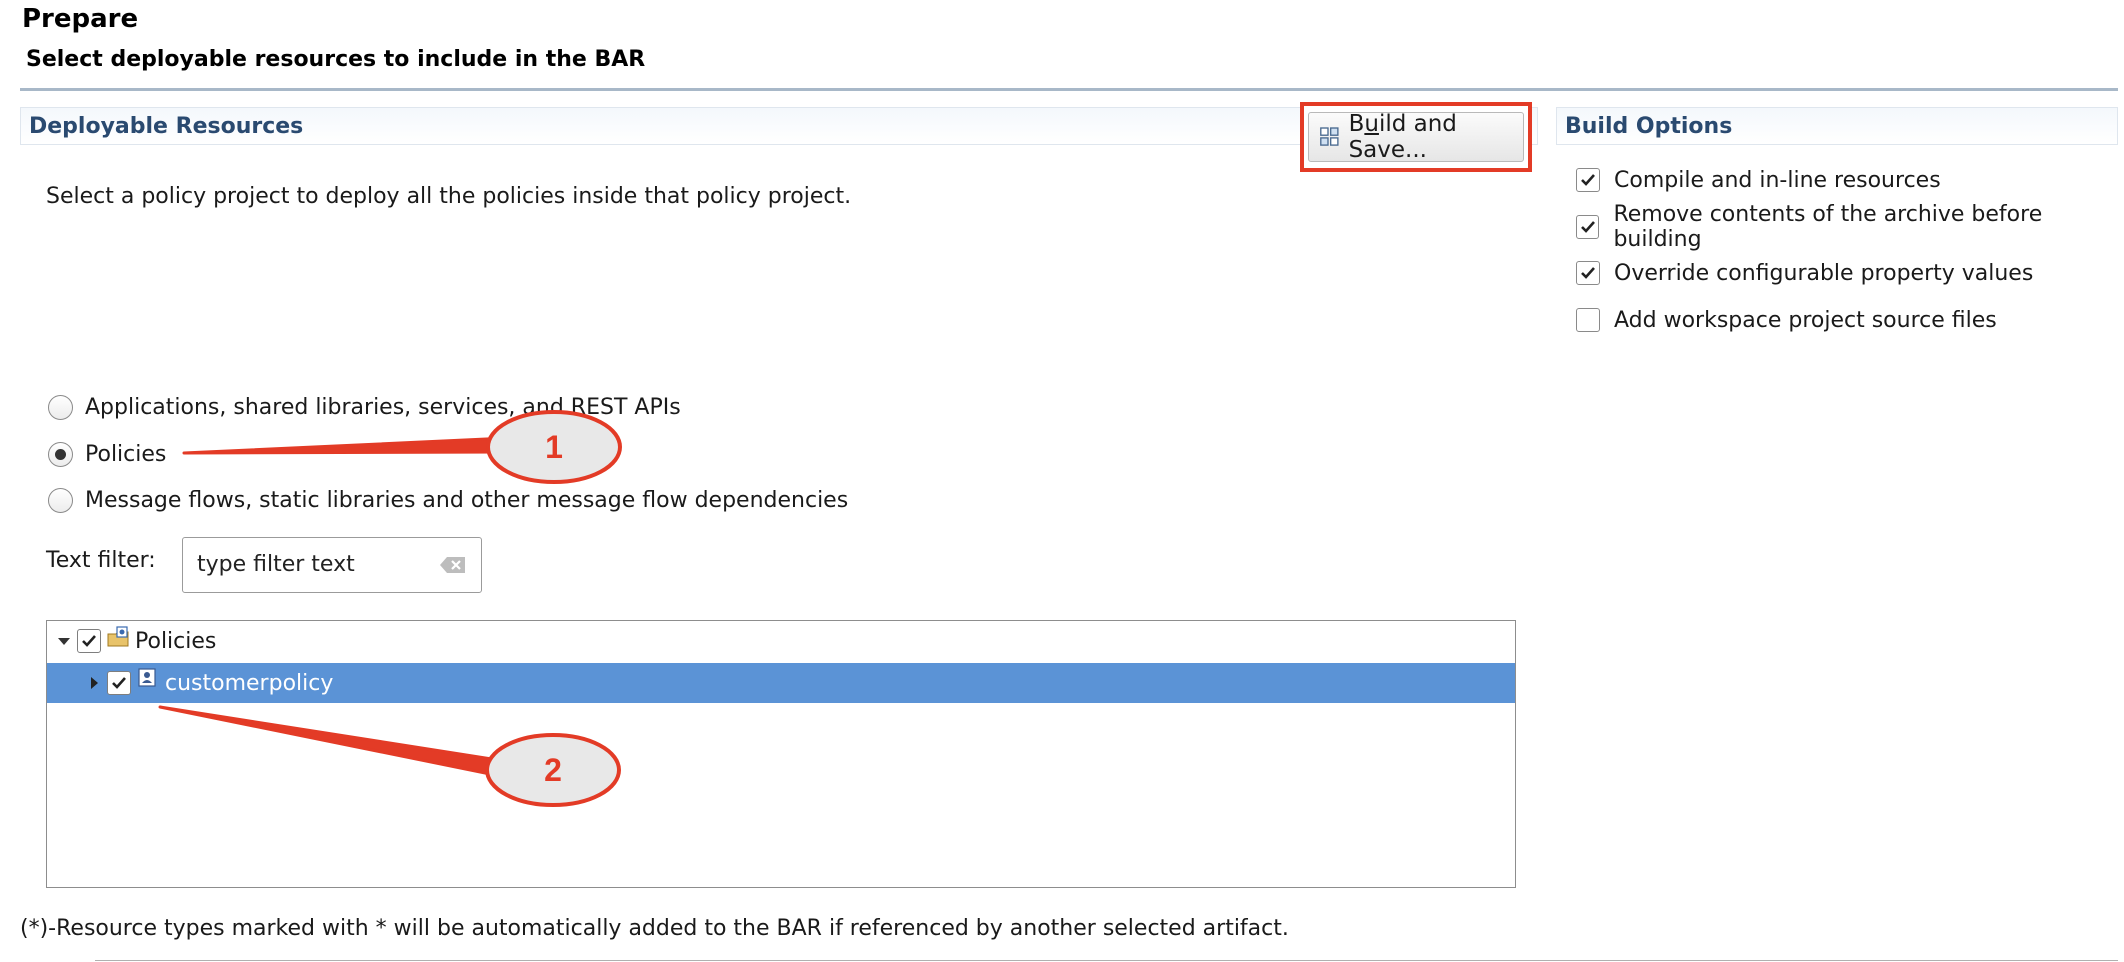 The height and width of the screenshot is (962, 2124). I want to click on build-icon, so click(1329, 136).